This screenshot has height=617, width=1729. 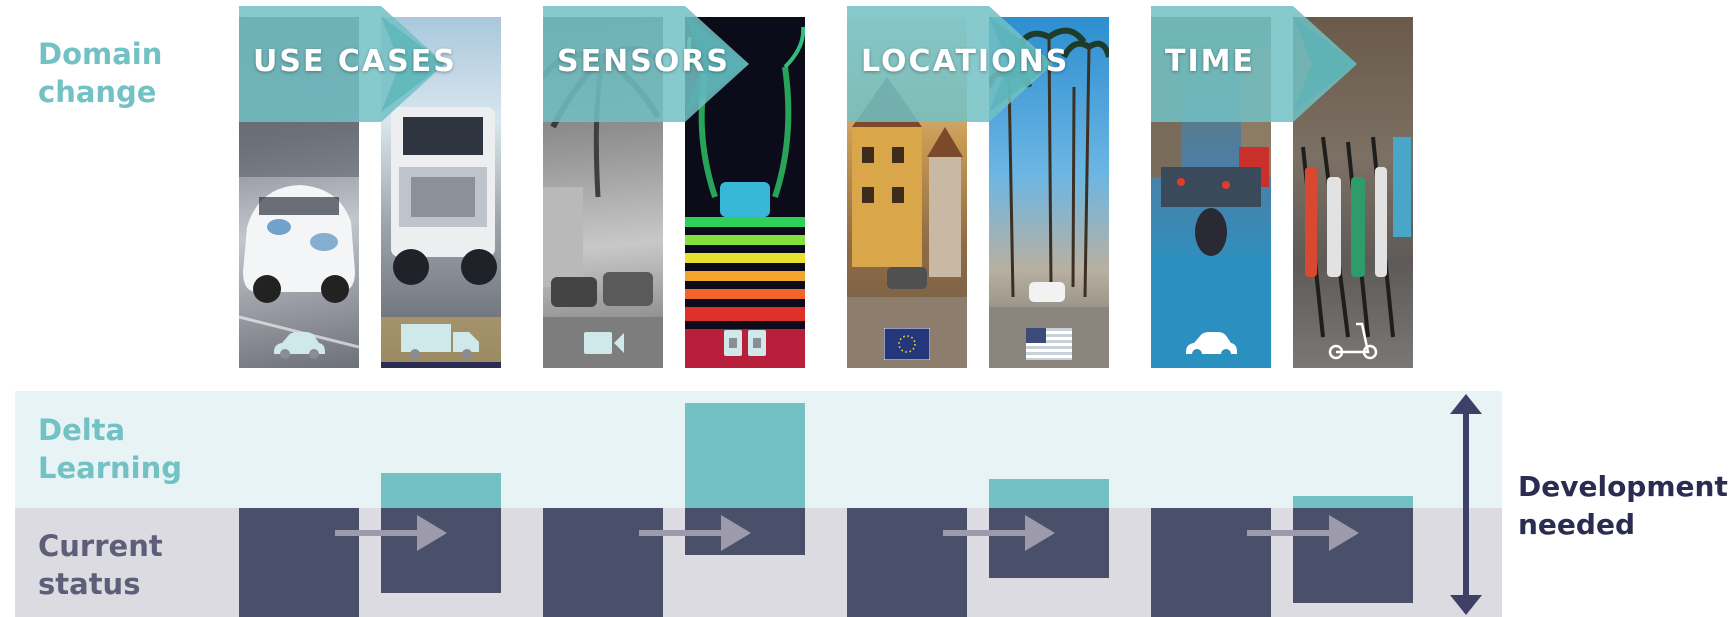 What do you see at coordinates (1210, 61) in the screenshot?
I see `time-title: TIME` at bounding box center [1210, 61].